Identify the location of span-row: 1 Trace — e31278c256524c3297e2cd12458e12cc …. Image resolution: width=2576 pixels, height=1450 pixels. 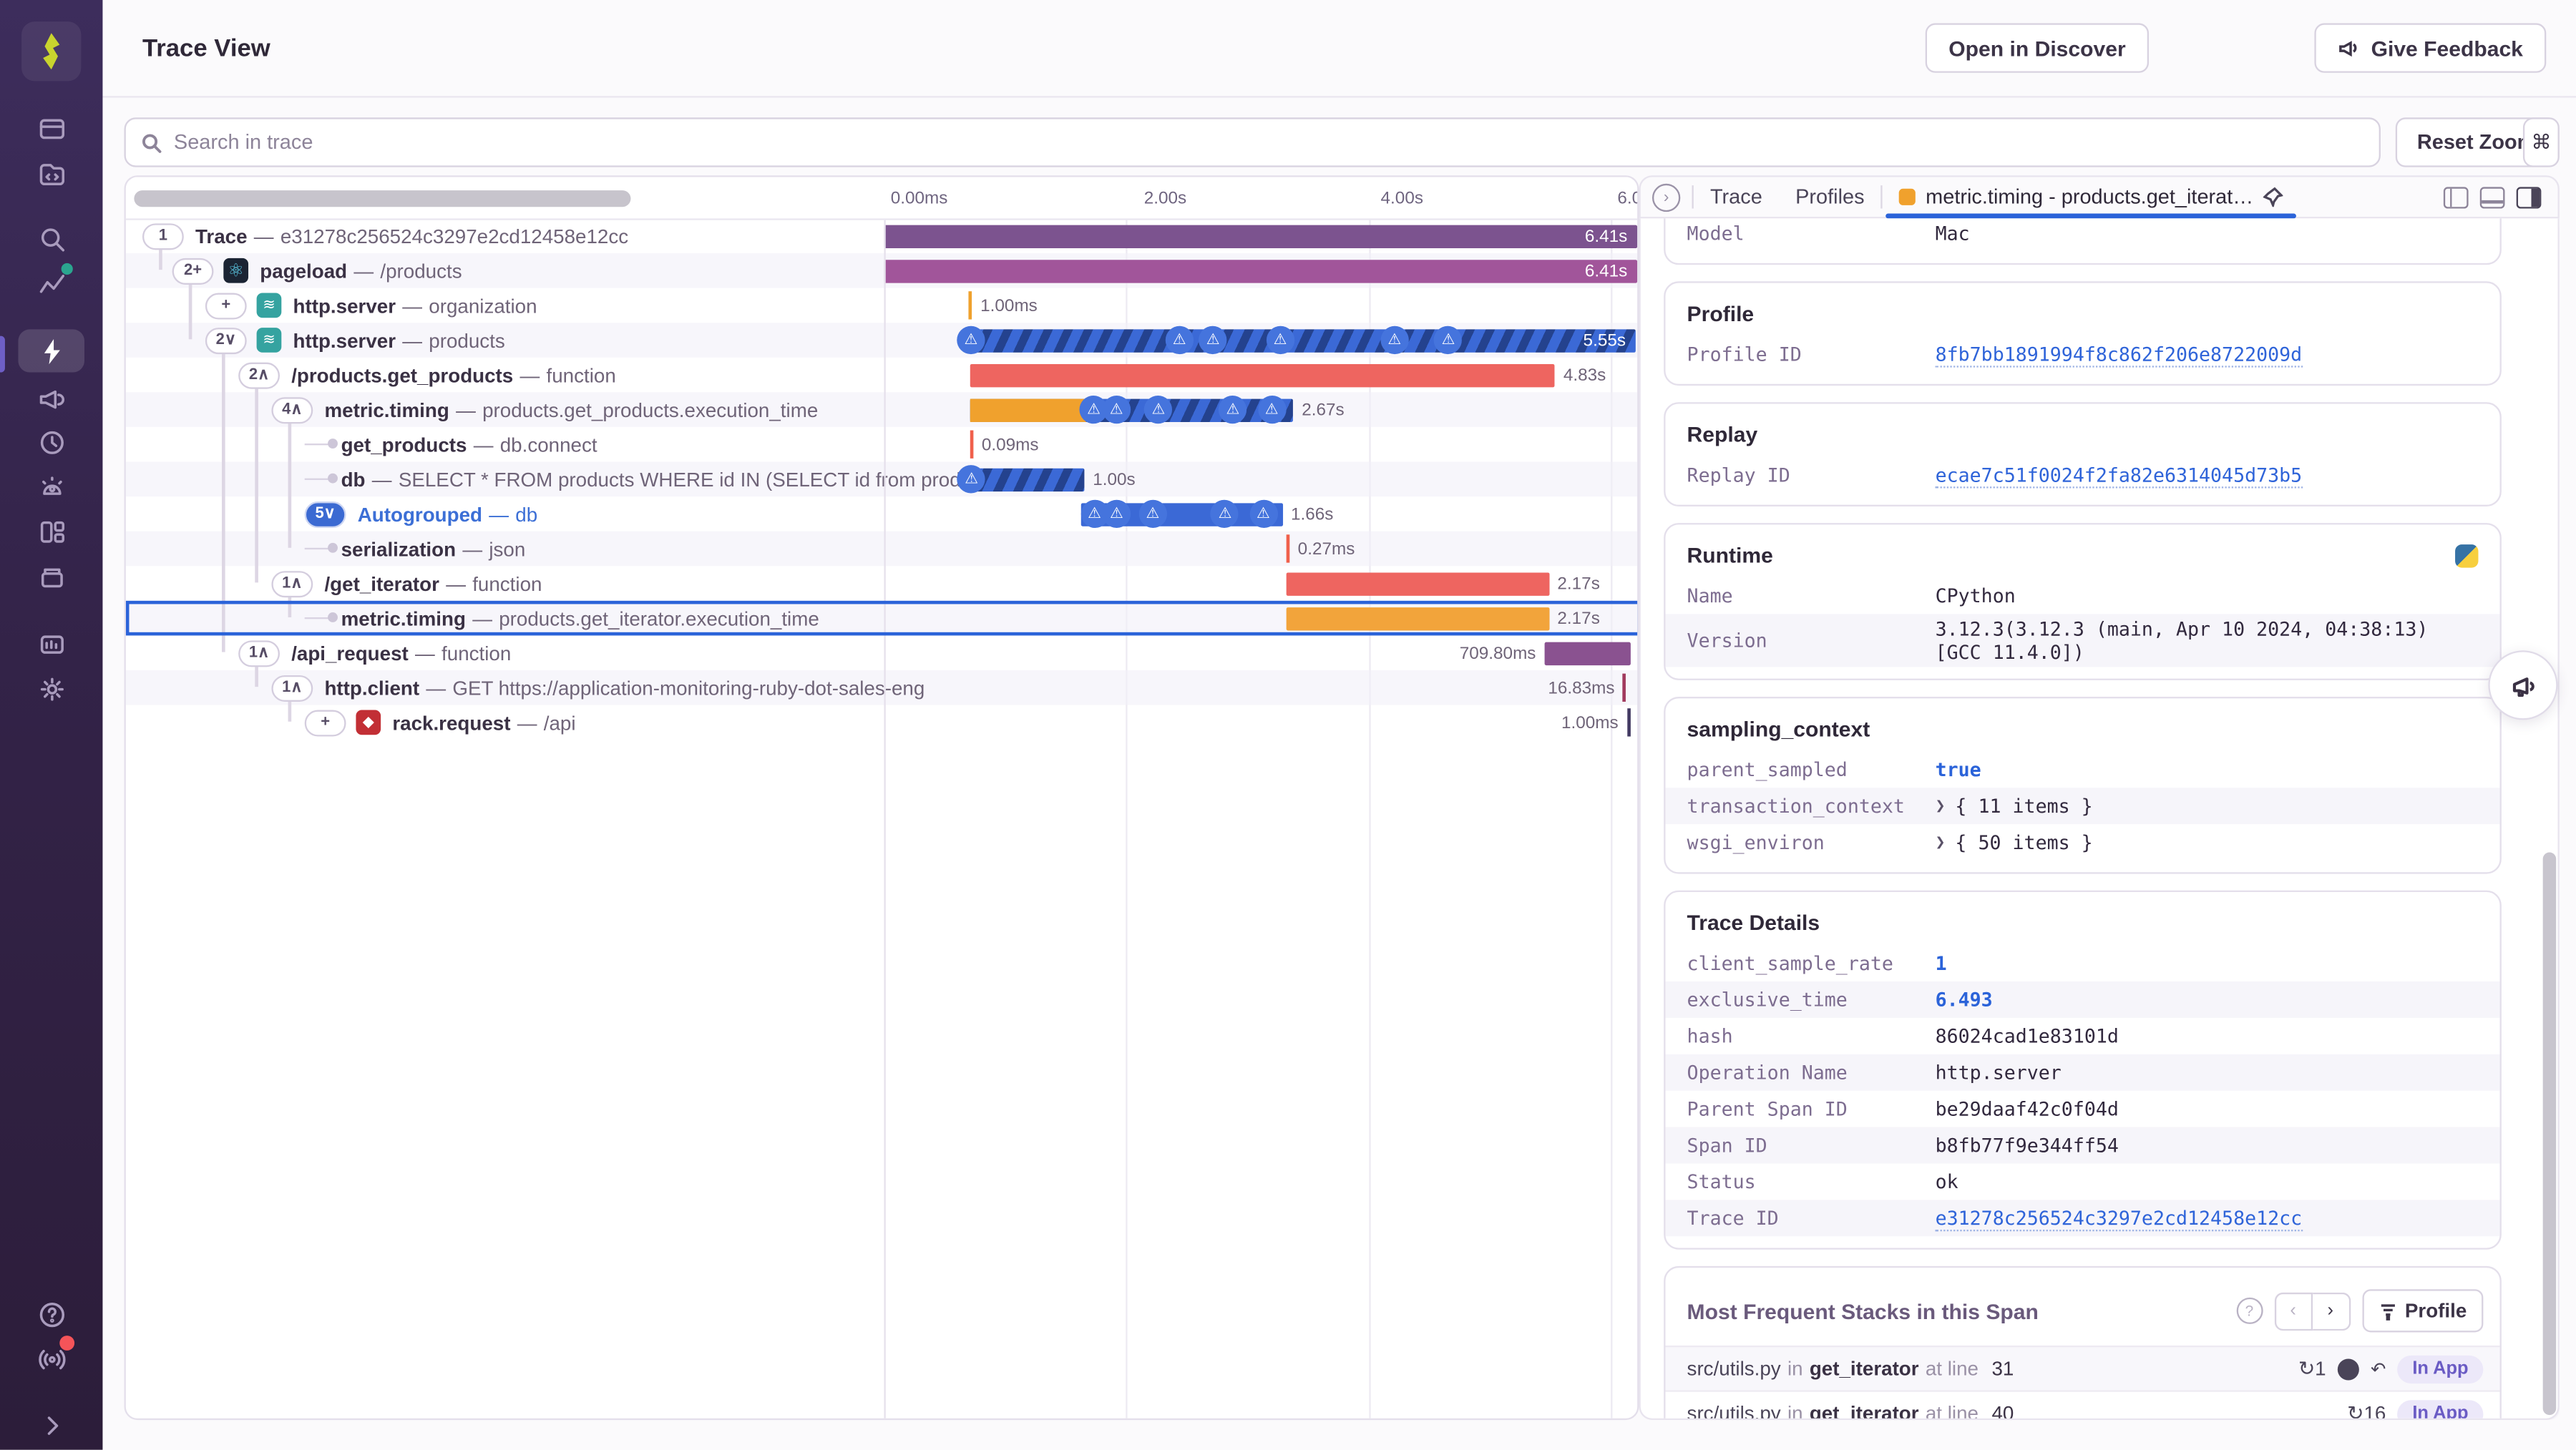
(882, 236).